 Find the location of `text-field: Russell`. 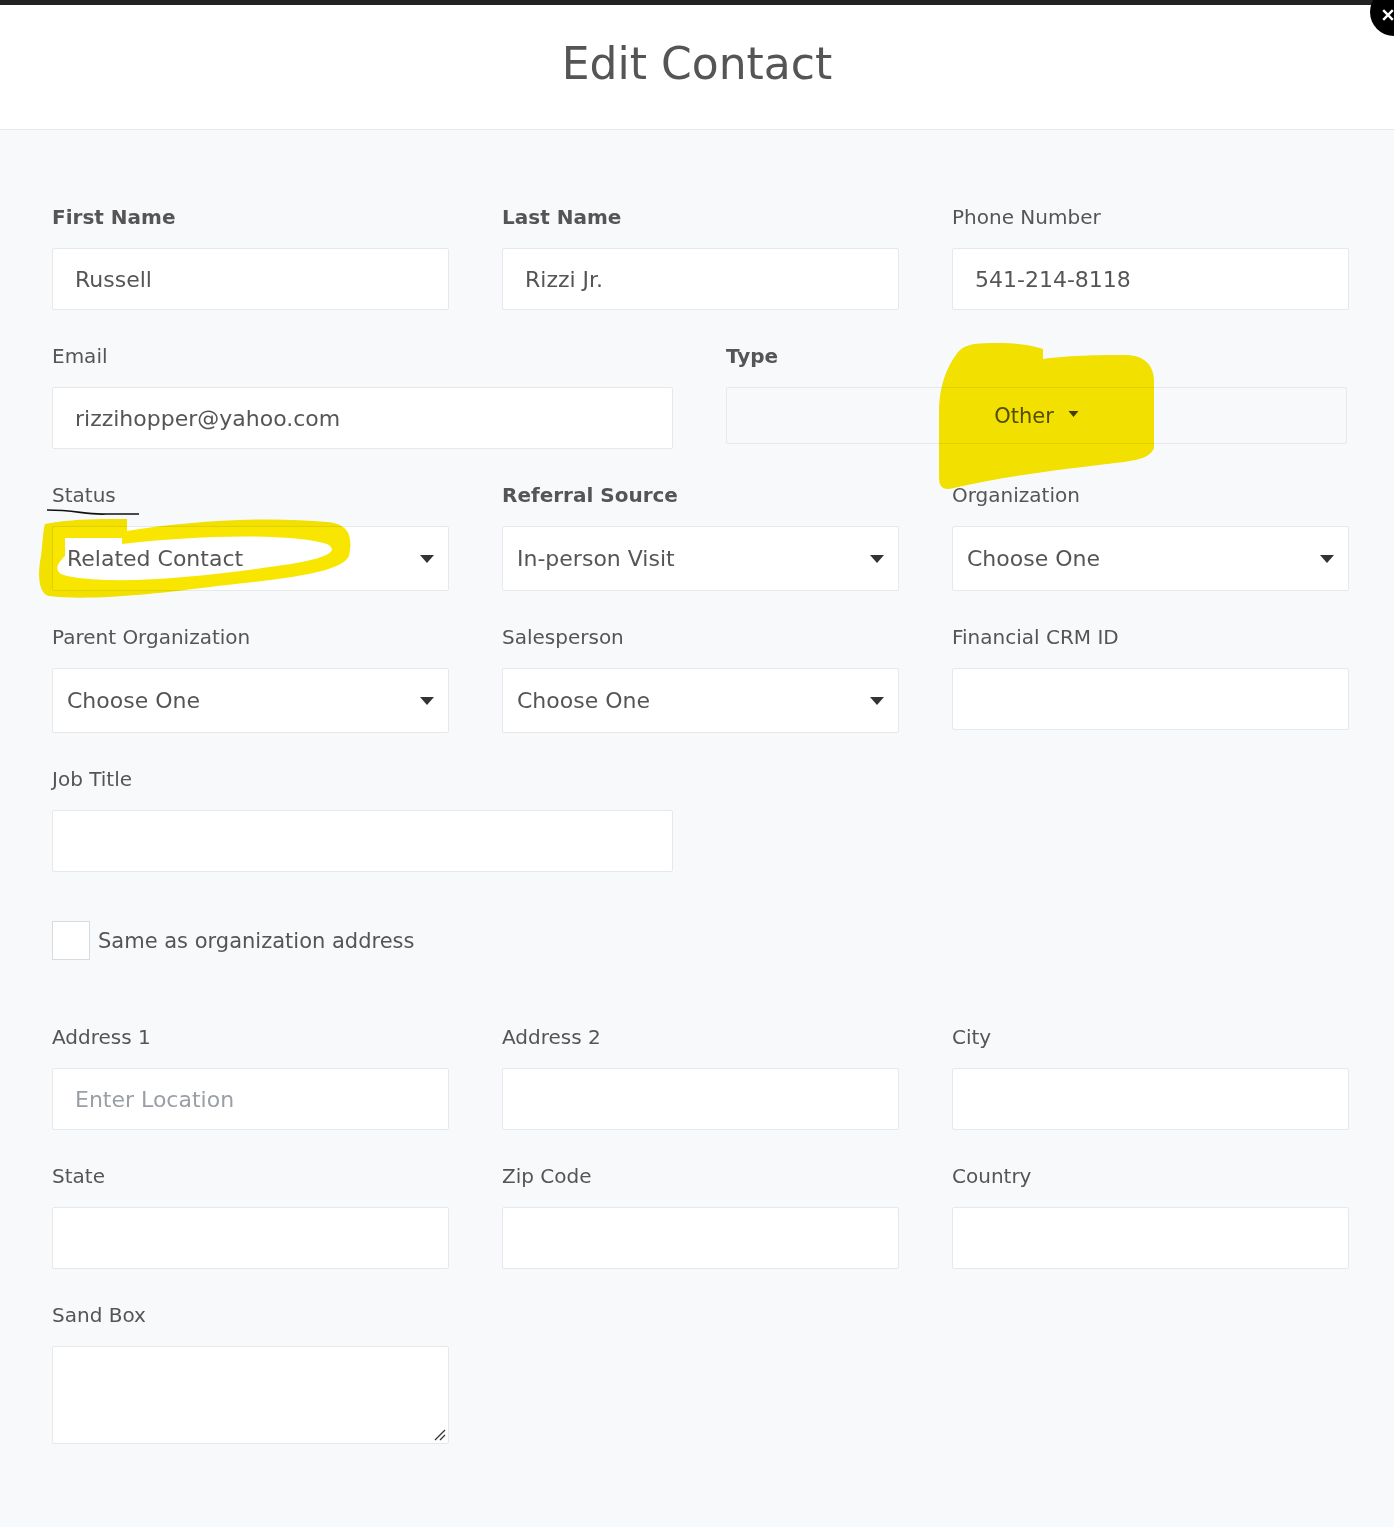

text-field: Russell is located at coordinates (250, 279).